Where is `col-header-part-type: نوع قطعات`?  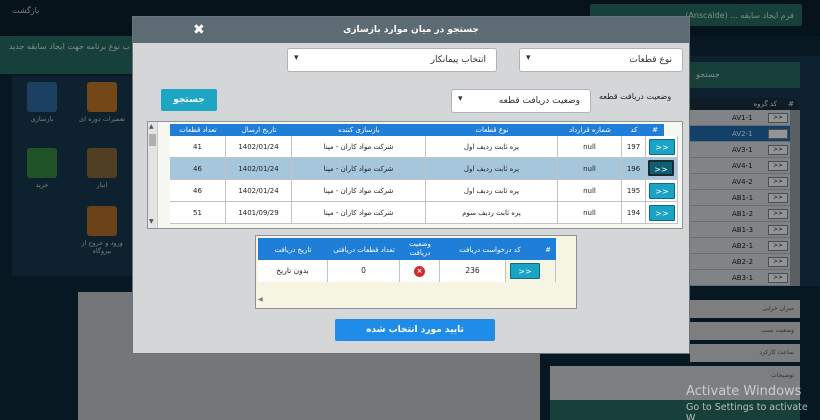 col-header-part-type: نوع قطعات is located at coordinates (492, 130).